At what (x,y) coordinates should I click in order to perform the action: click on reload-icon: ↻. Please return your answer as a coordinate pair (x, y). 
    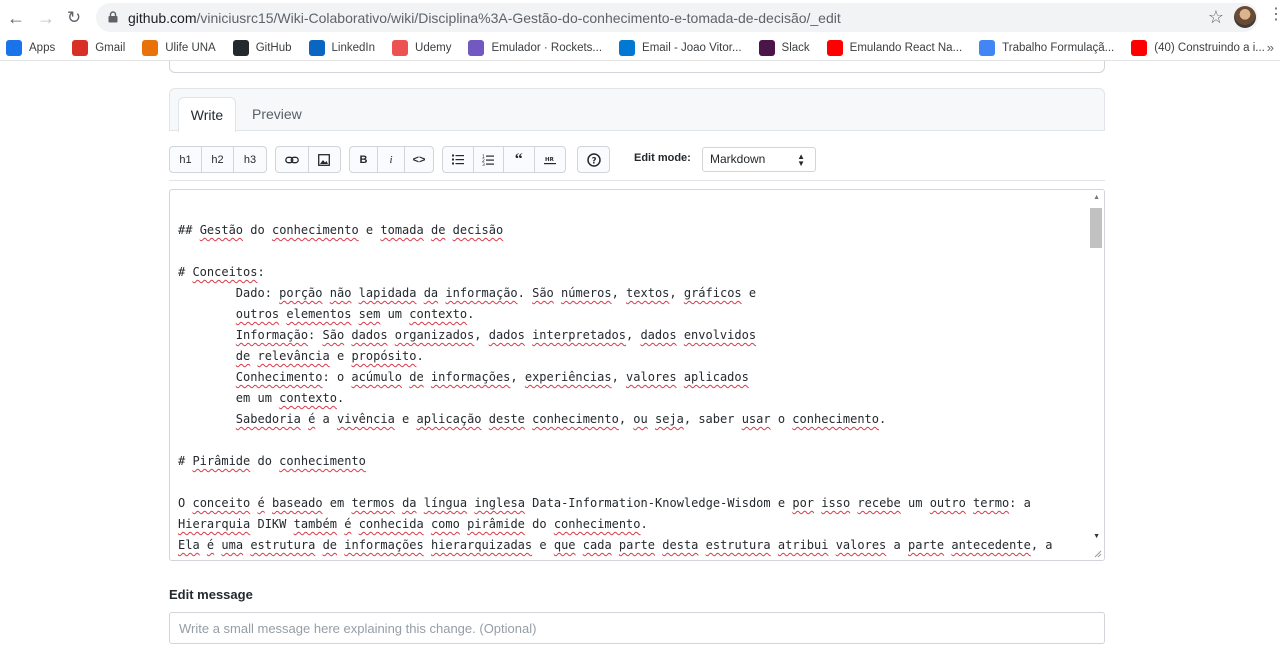
    Looking at the image, I should click on (74, 18).